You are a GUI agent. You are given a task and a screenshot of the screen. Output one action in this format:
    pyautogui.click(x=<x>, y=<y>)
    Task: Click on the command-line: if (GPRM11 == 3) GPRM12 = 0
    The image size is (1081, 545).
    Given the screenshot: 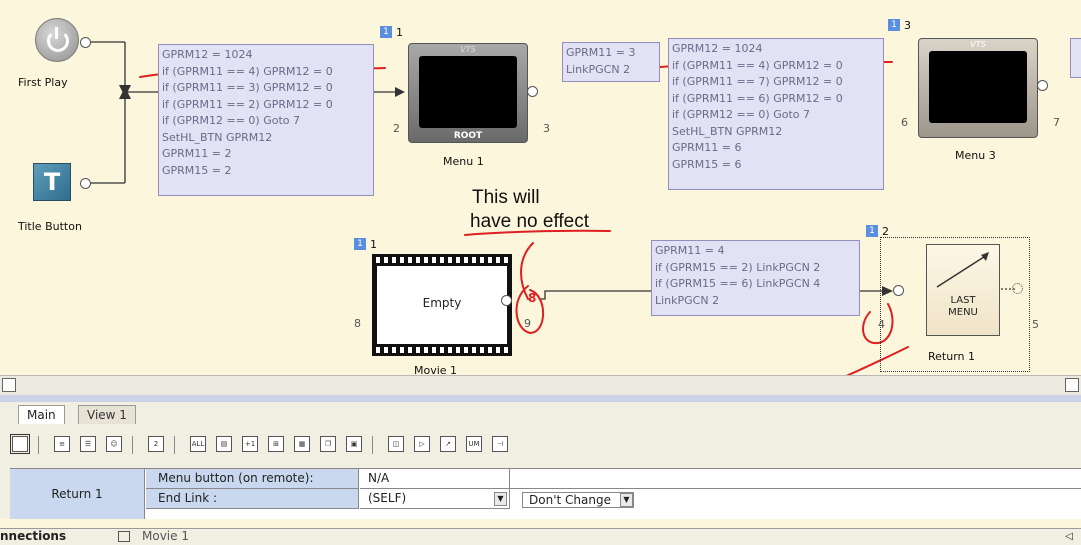 What is the action you would take?
    pyautogui.click(x=247, y=87)
    